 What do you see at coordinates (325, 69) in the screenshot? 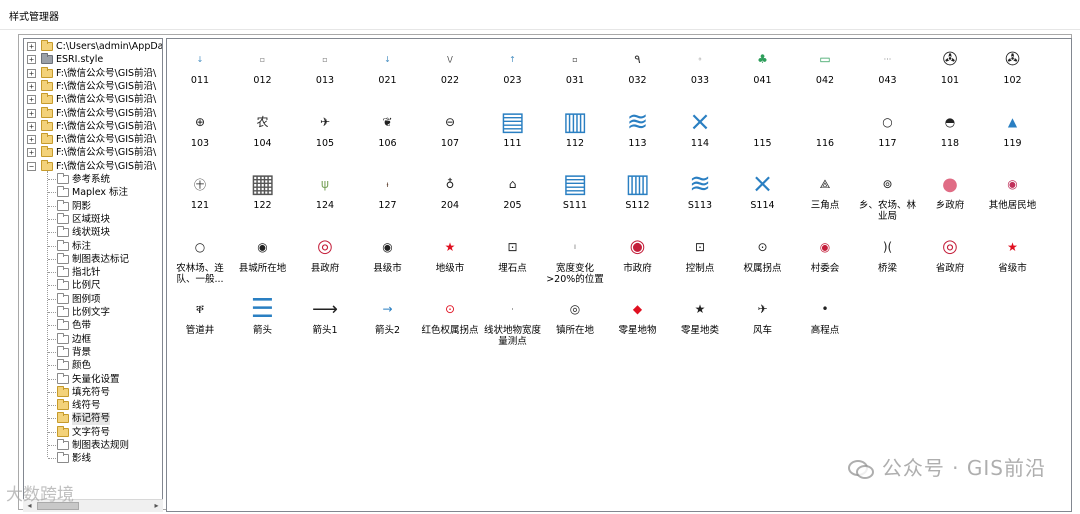
I see `symbol-cell: ▫ 013` at bounding box center [325, 69].